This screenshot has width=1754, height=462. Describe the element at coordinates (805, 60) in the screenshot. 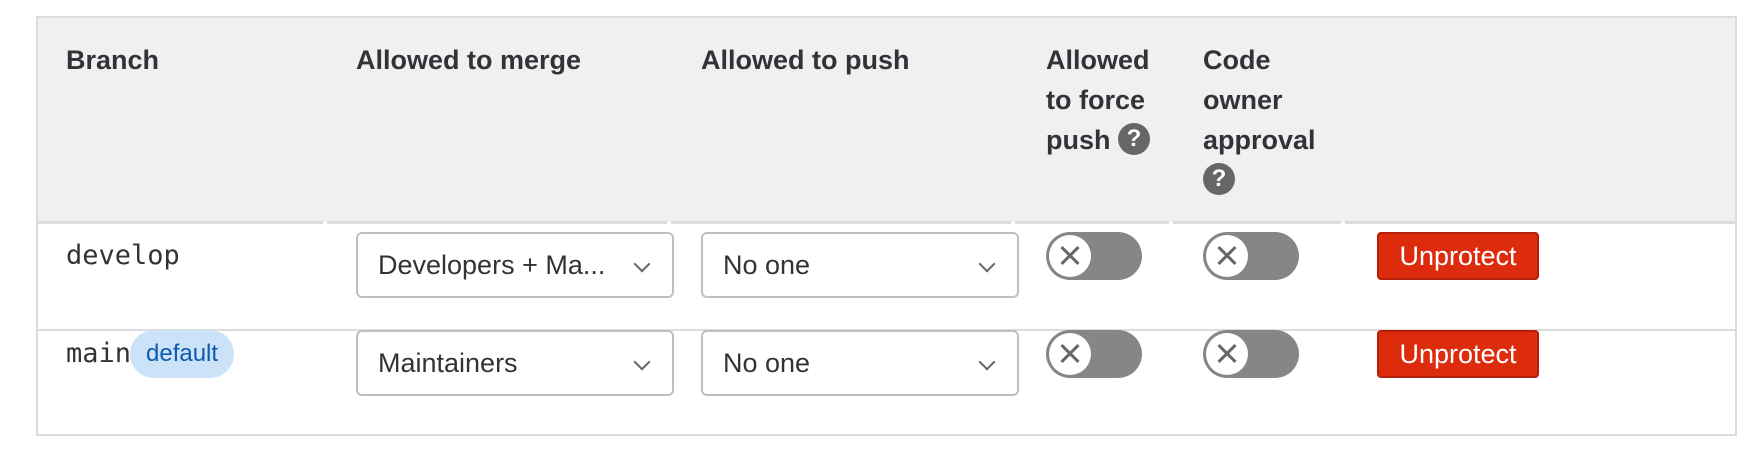

I see `header-allowed-to-push: Allowed to push` at that location.